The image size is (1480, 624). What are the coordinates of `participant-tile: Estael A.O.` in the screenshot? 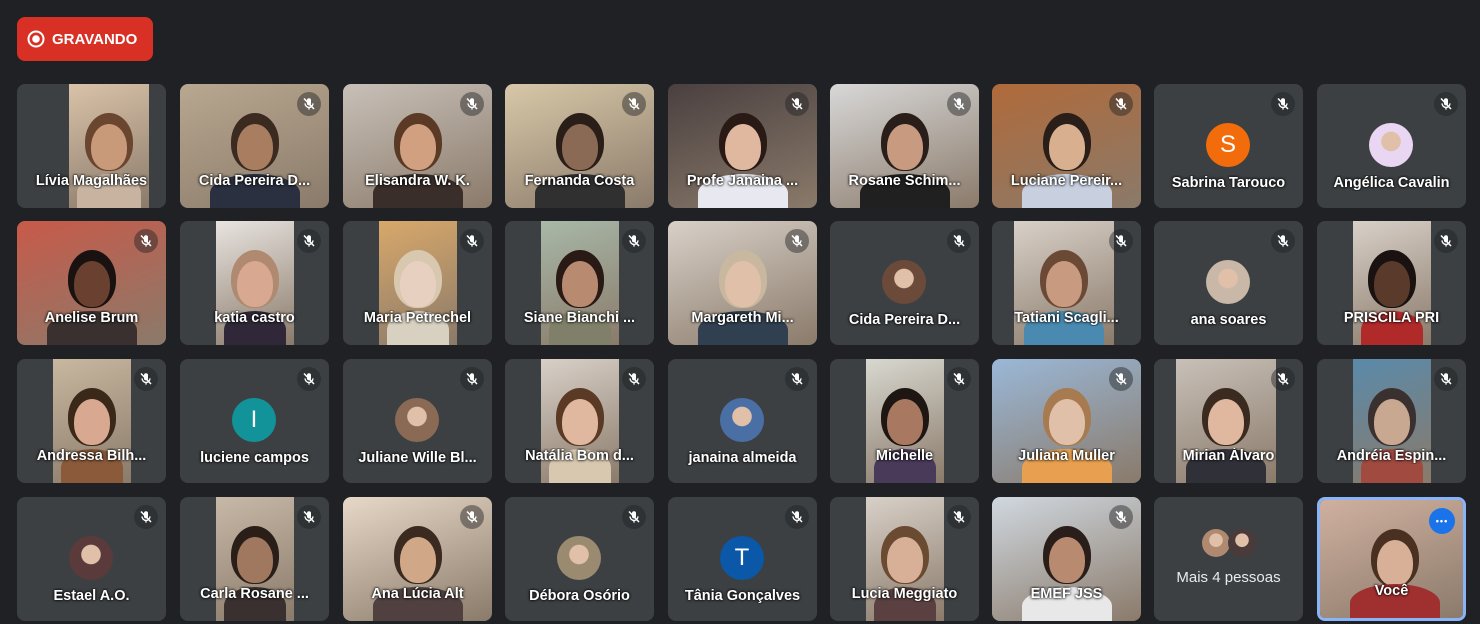 It's located at (91, 559).